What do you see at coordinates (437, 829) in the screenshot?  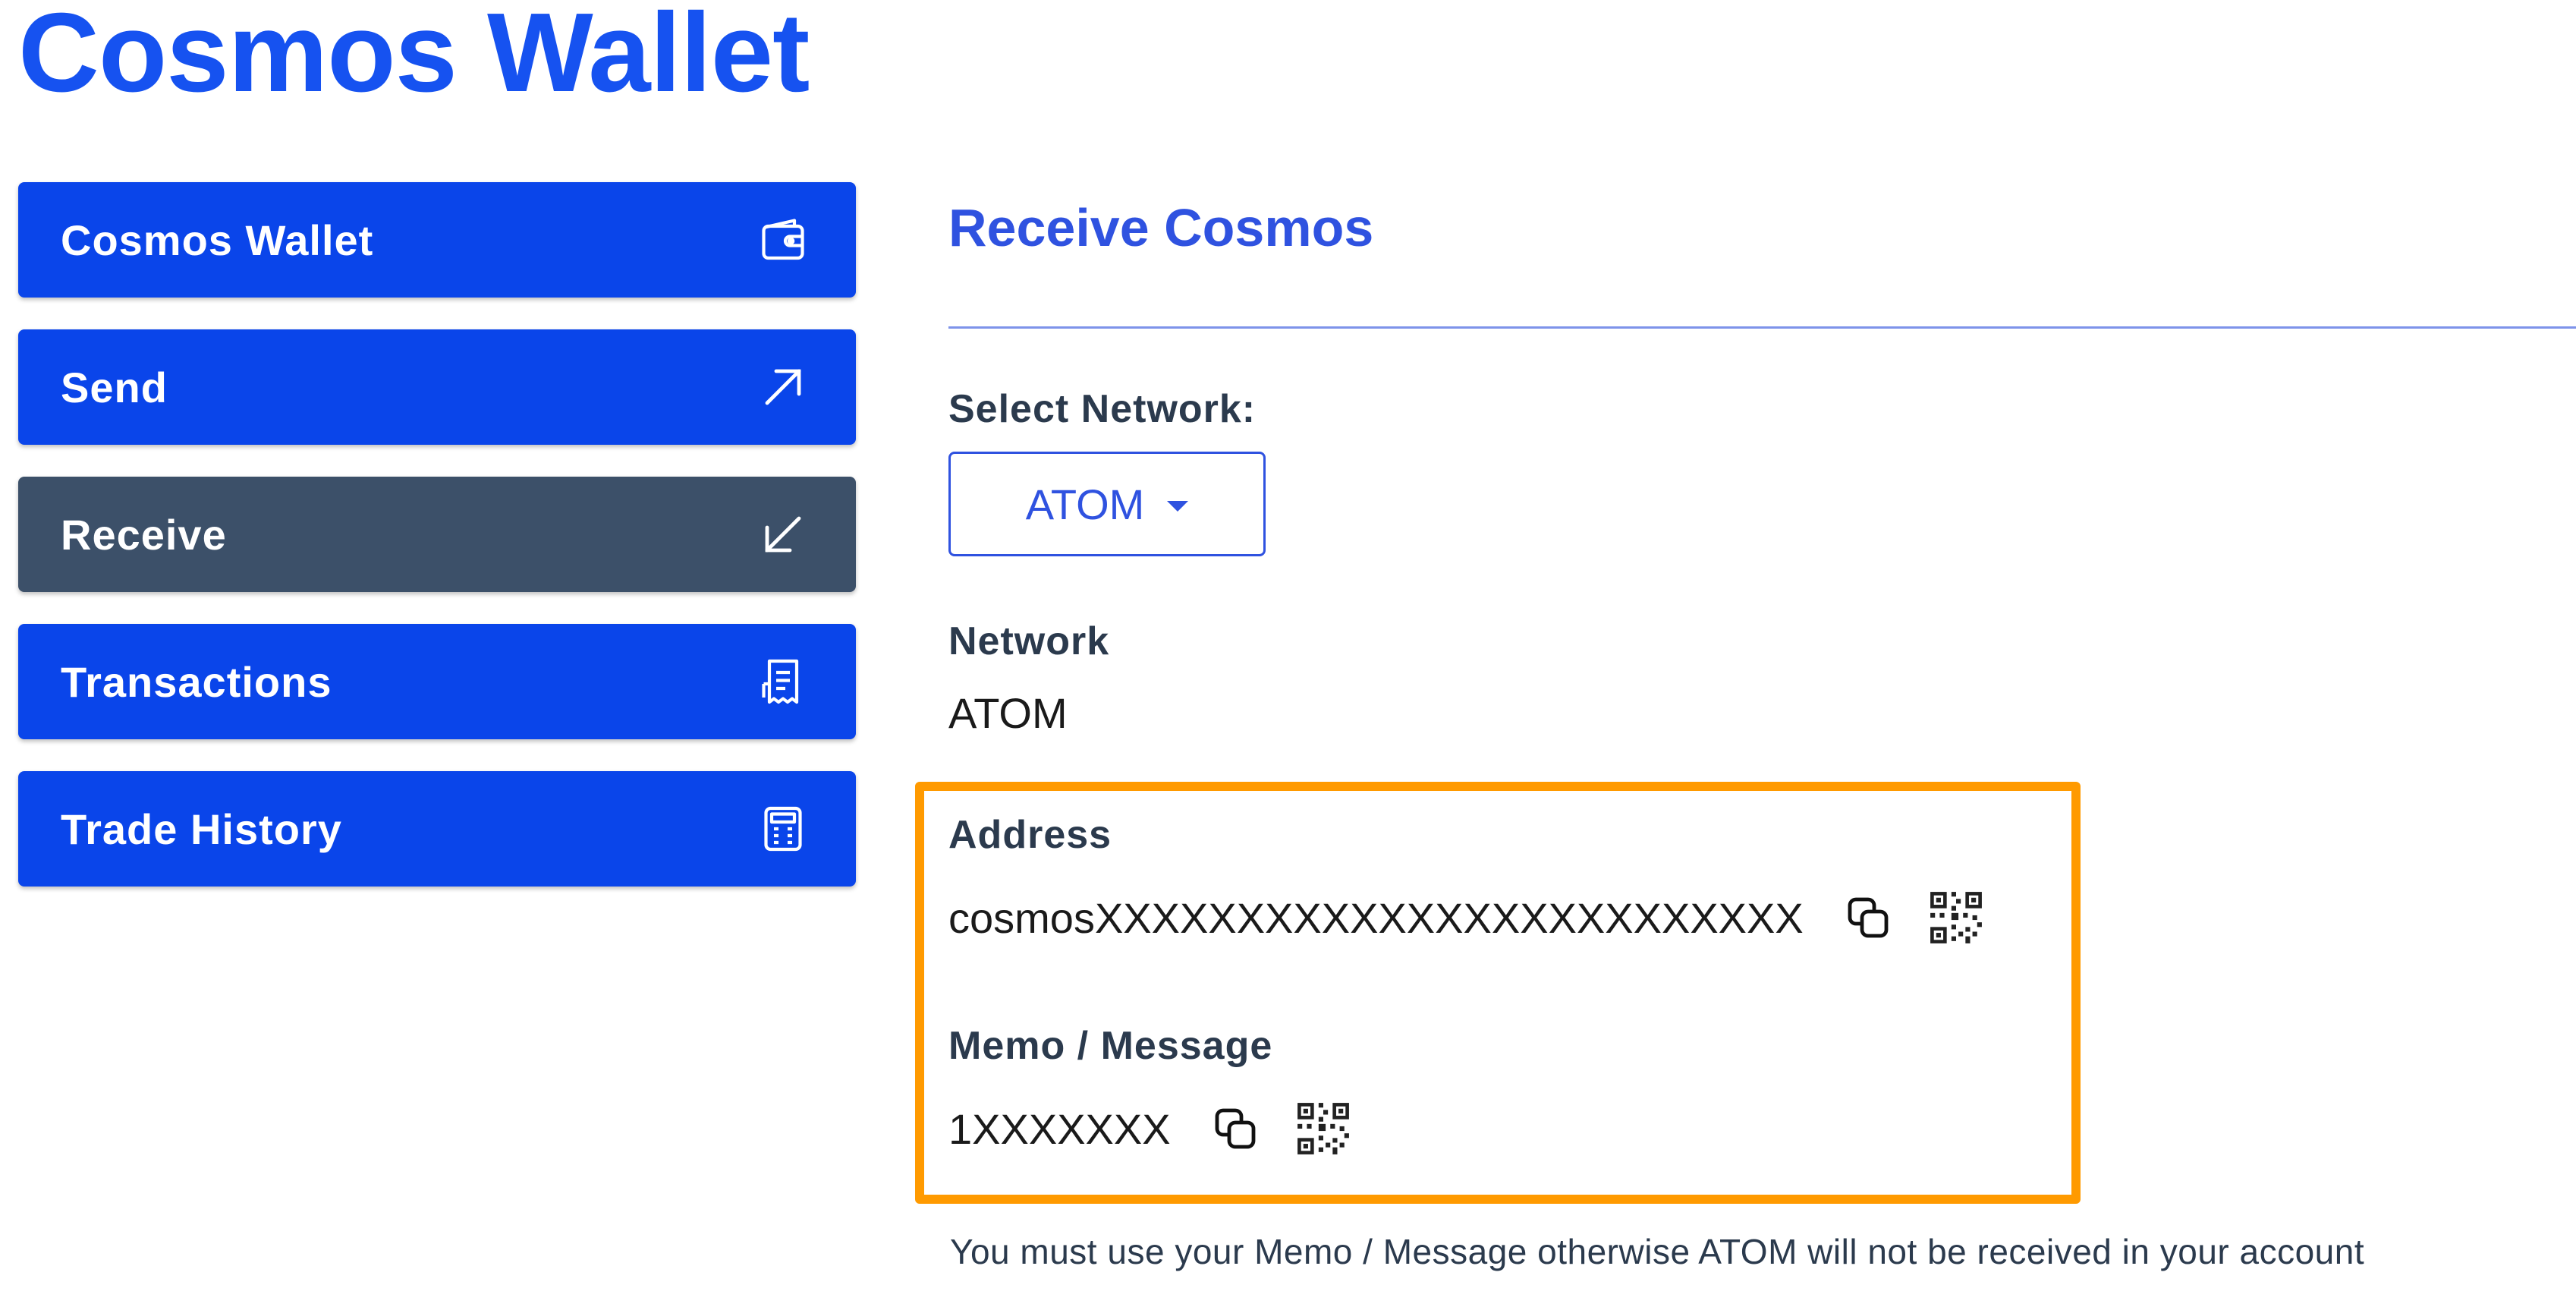 I see `sidebar-item-trade-history: Trade History` at bounding box center [437, 829].